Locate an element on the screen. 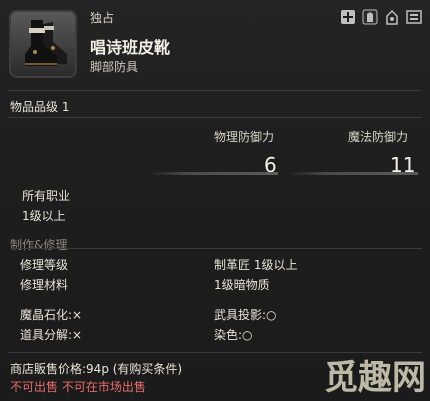 Image resolution: width=430 pixels, height=401 pixels. item-icon is located at coordinates (43, 44).